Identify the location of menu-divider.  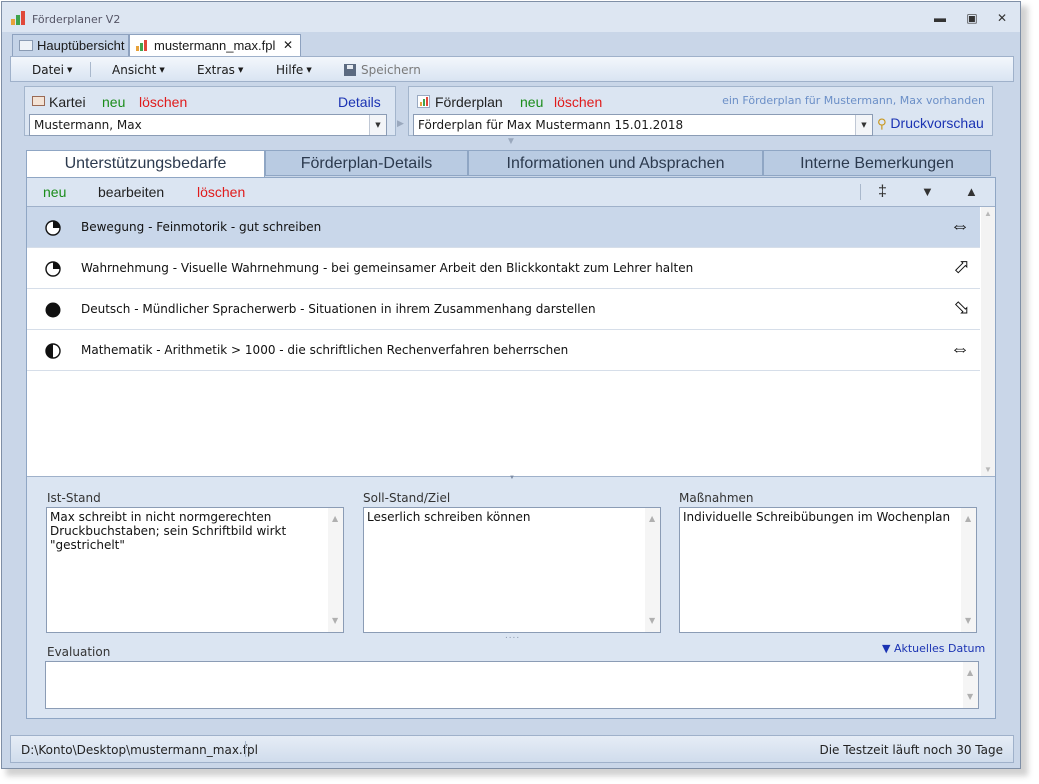
(90, 69).